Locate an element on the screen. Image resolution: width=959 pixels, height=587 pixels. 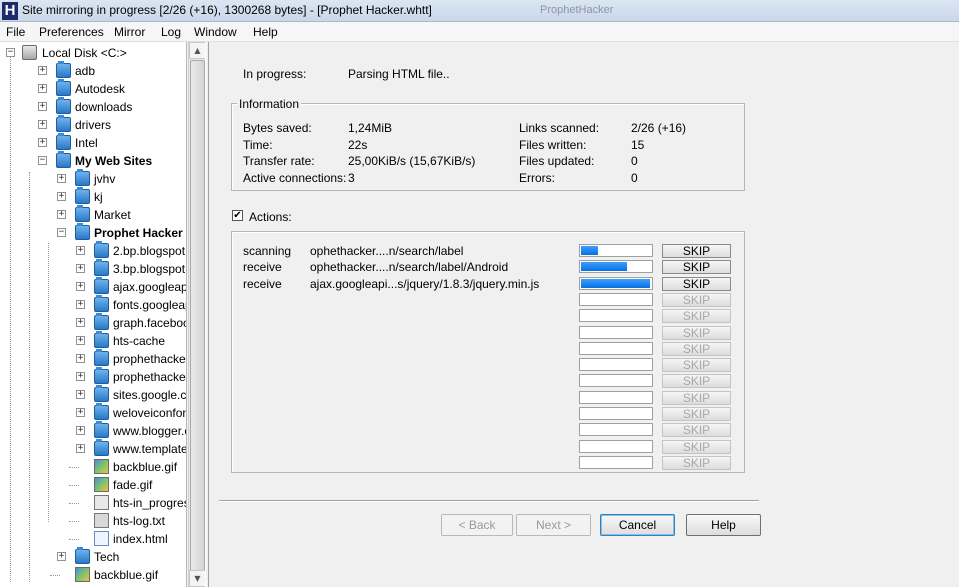
menu-window: Window is located at coordinates (215, 32).